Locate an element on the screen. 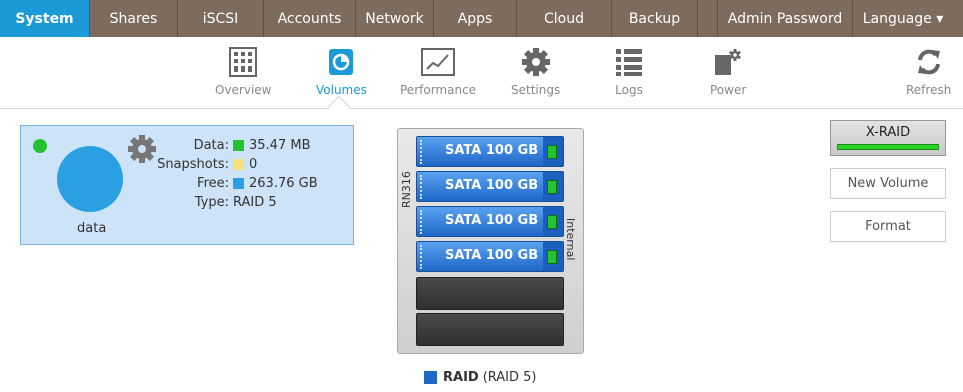  toolbar-volumes-label: Volumes is located at coordinates (341, 90).